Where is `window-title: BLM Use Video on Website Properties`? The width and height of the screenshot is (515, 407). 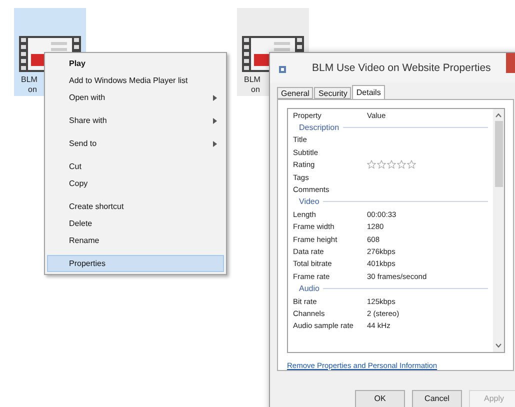
window-title: BLM Use Video on Website Properties is located at coordinates (401, 68).